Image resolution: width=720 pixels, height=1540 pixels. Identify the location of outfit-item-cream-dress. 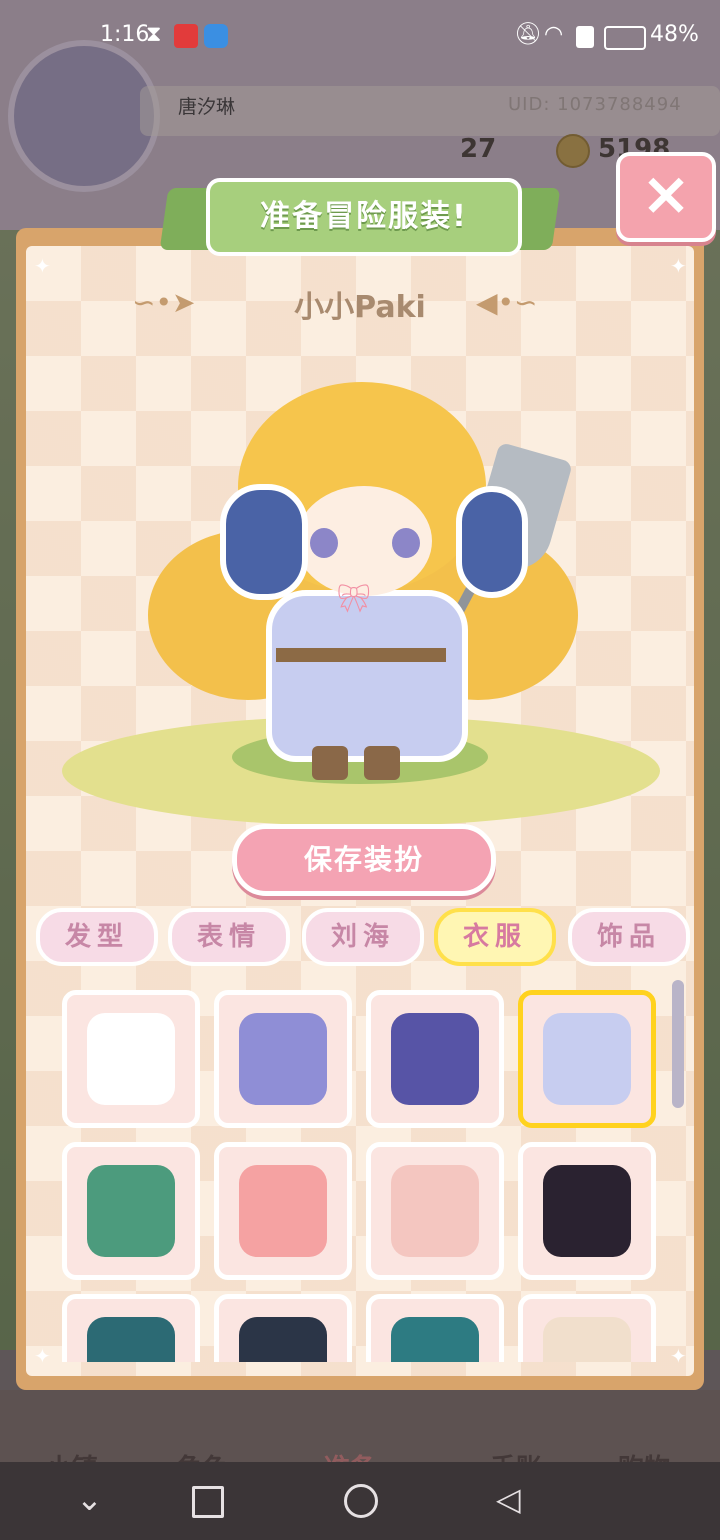
(587, 1328).